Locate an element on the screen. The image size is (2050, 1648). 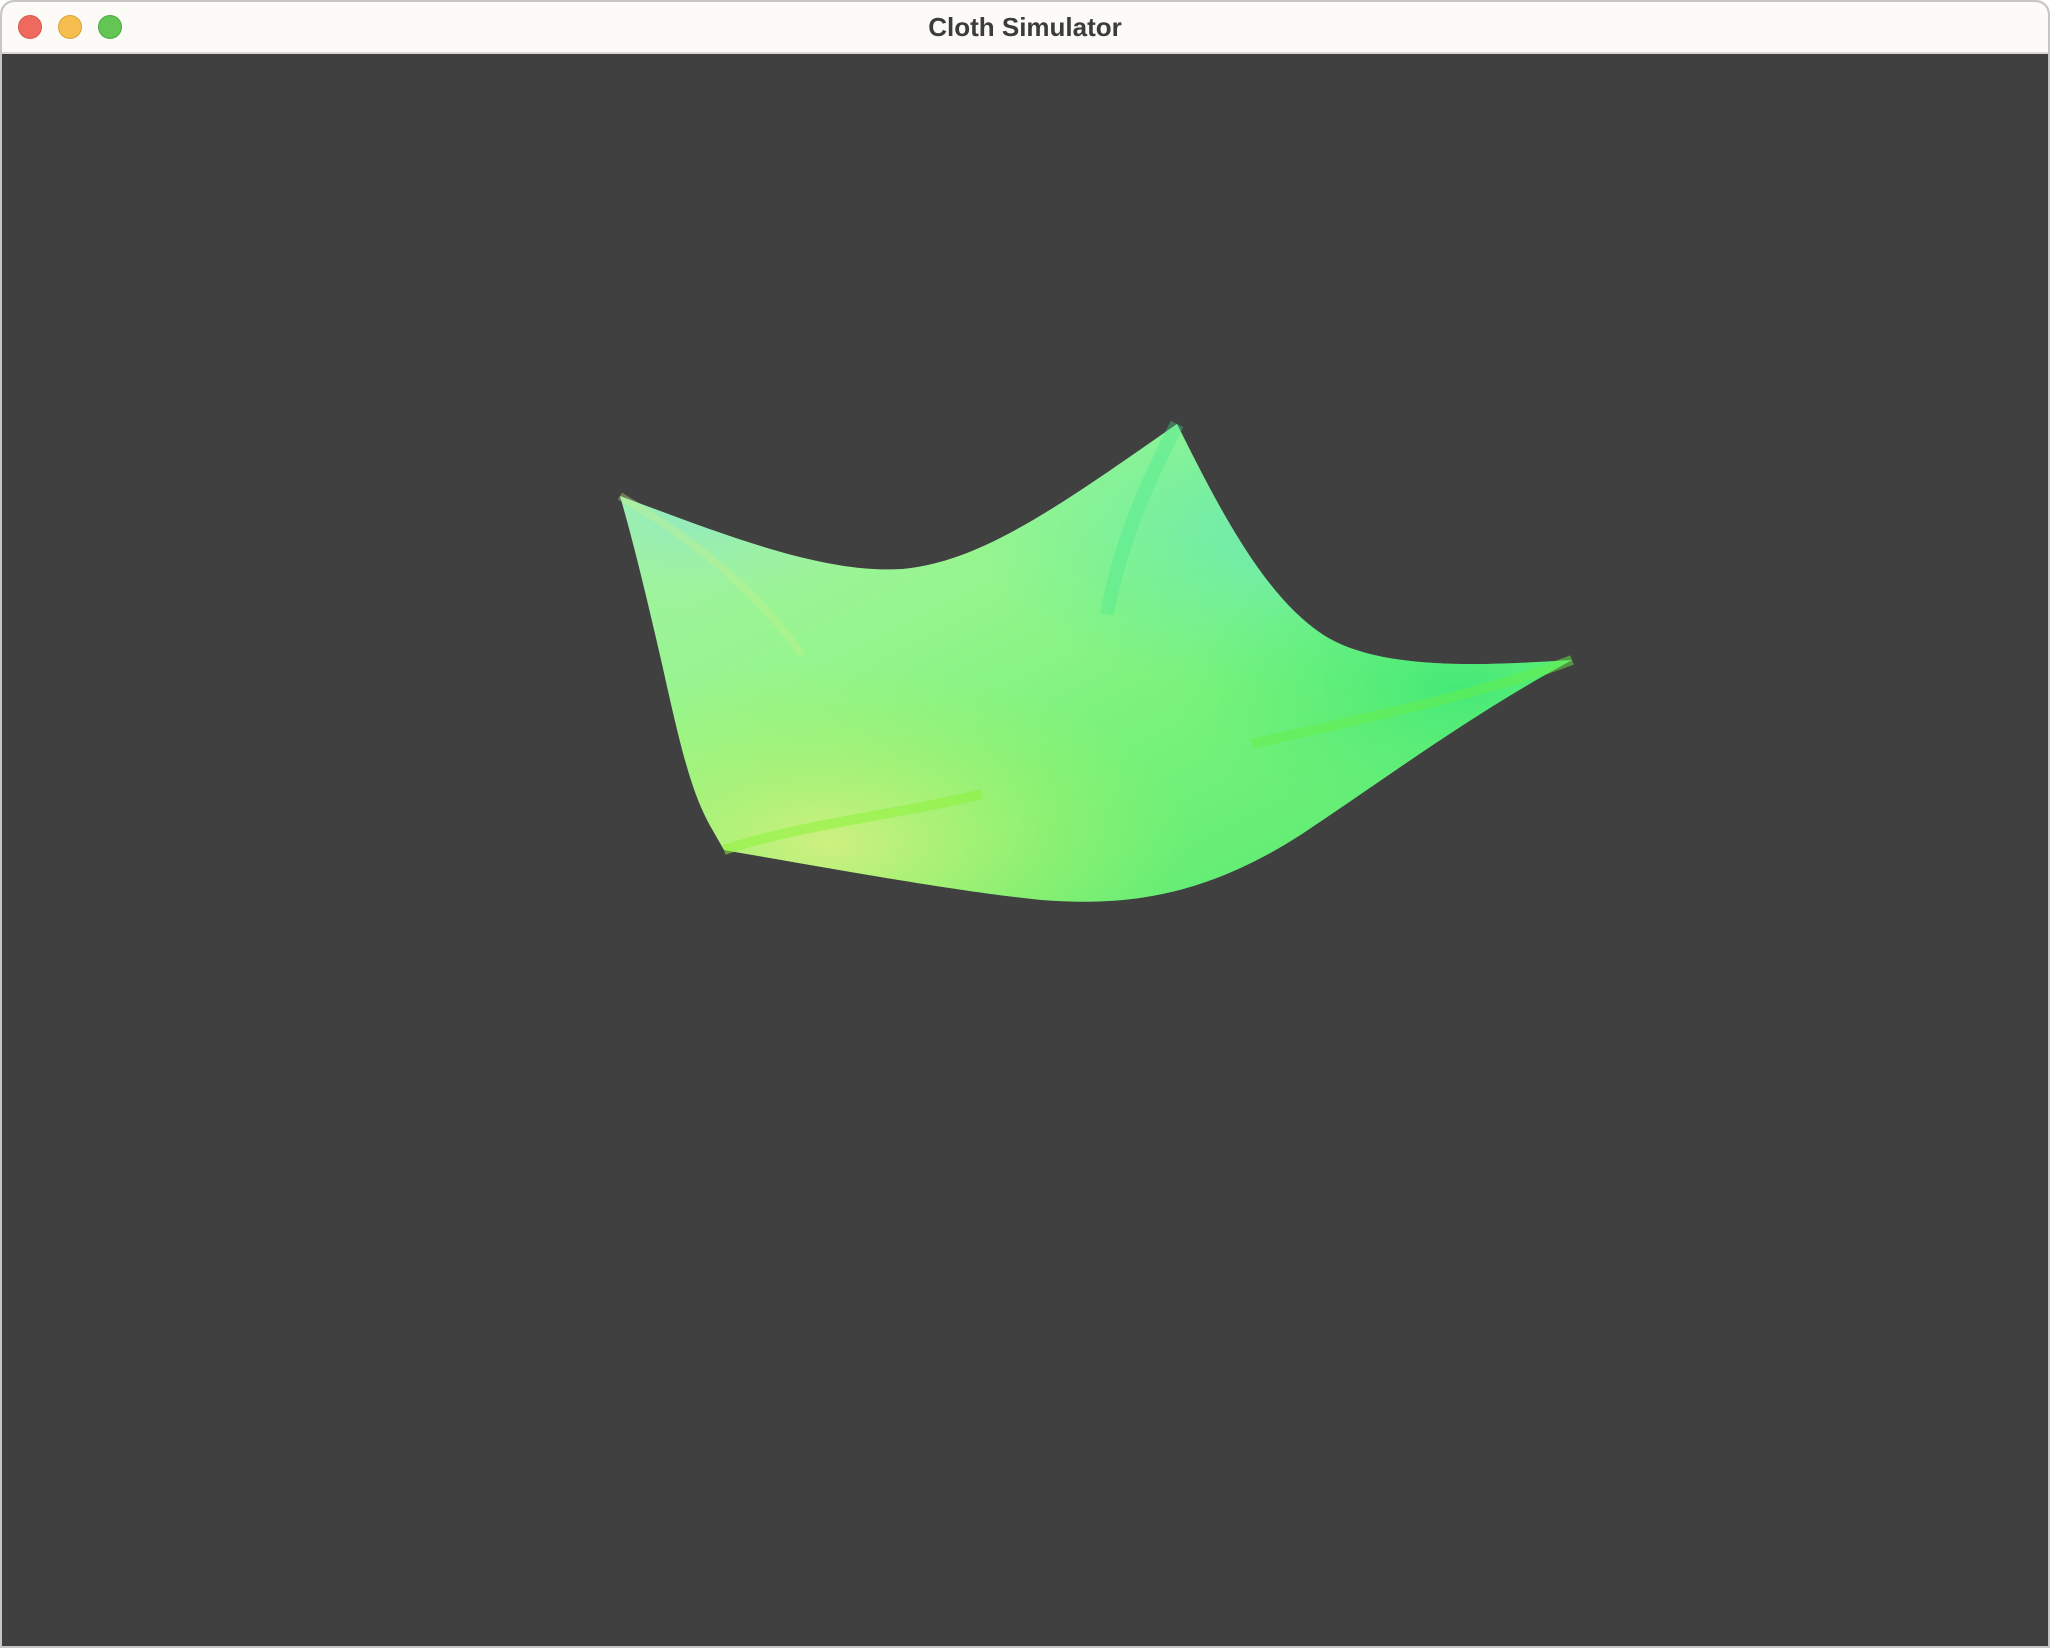
window-title: Cloth Simulator is located at coordinates (1025, 27).